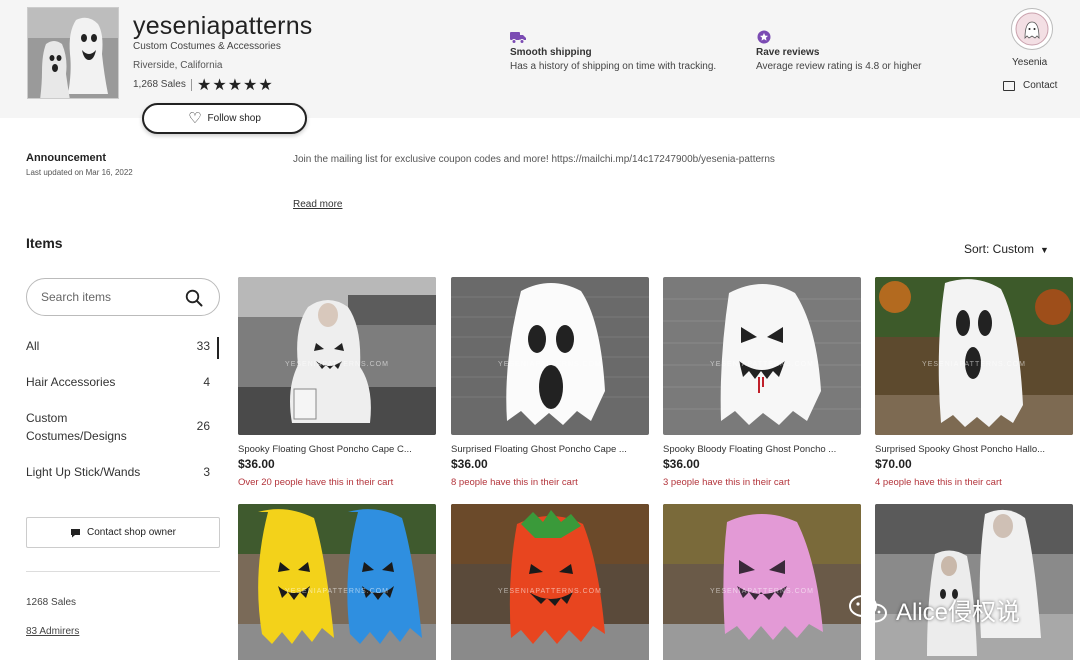 This screenshot has width=1080, height=660. Describe the element at coordinates (207, 46) in the screenshot. I see `shop-tagline: Custom Costumes & Accessories` at that location.